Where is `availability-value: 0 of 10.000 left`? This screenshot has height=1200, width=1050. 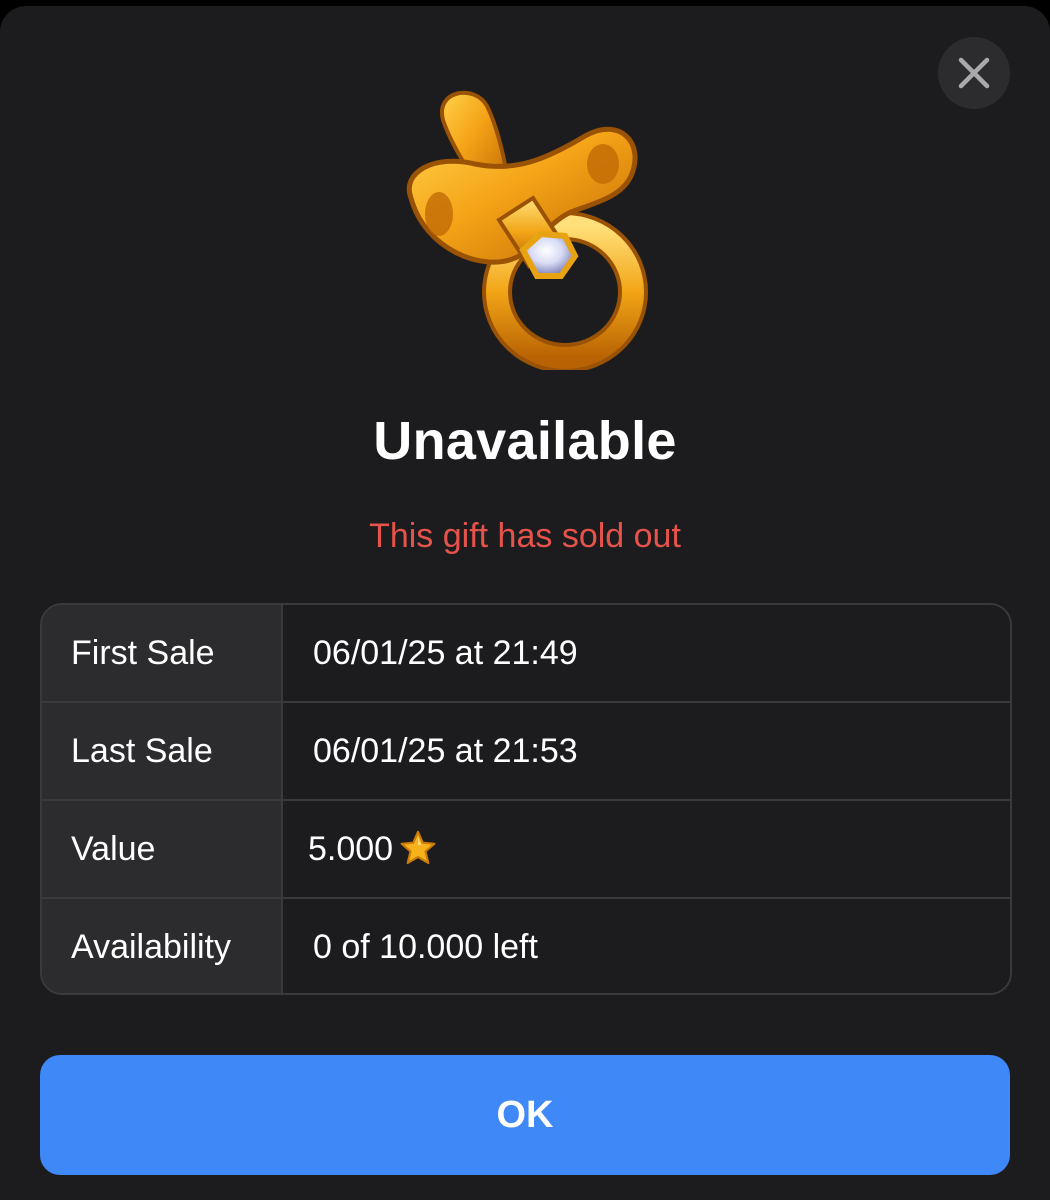 availability-value: 0 of 10.000 left is located at coordinates (646, 946).